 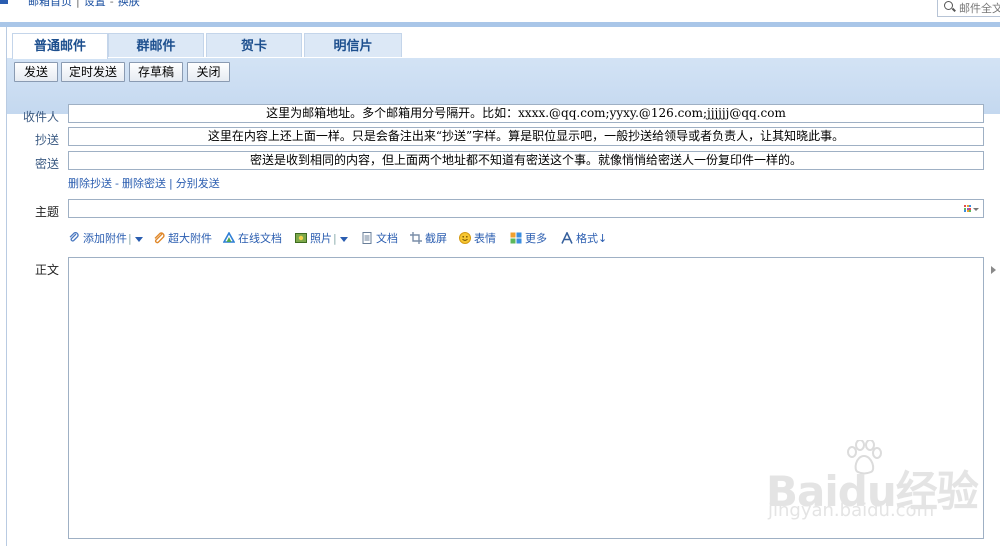 What do you see at coordinates (260, 238) in the screenshot?
I see `online-doc-label: 在线文档` at bounding box center [260, 238].